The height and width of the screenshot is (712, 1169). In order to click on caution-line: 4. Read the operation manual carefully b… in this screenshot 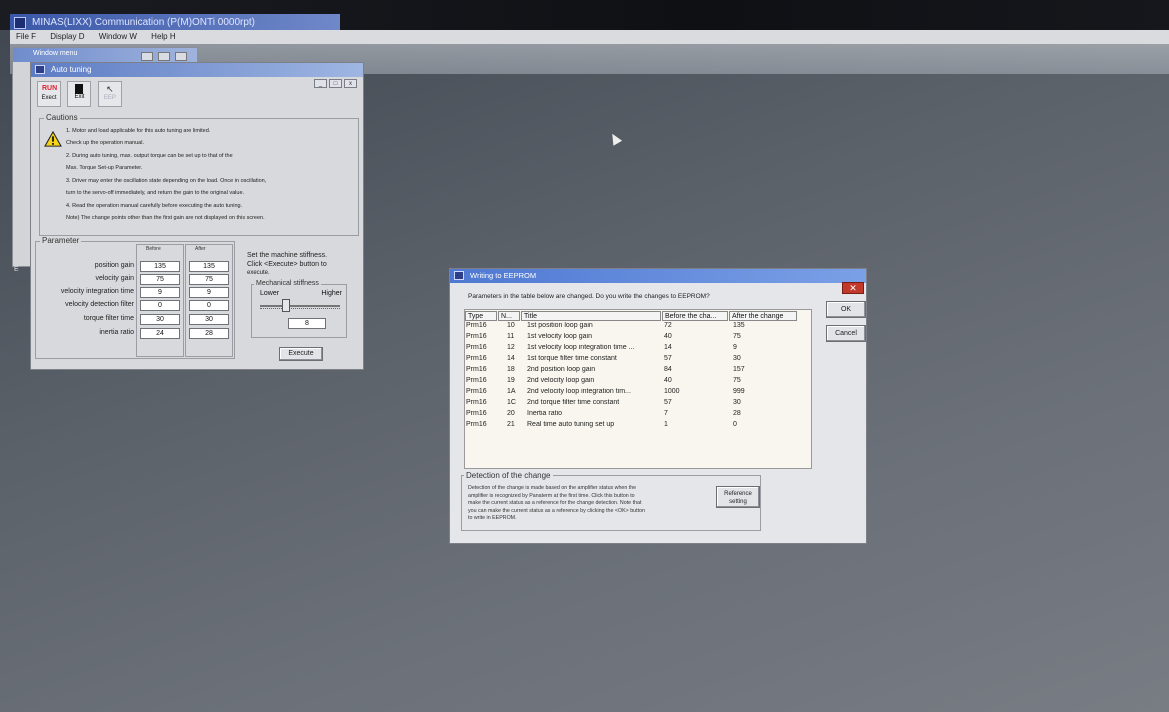, I will do `click(154, 206)`.